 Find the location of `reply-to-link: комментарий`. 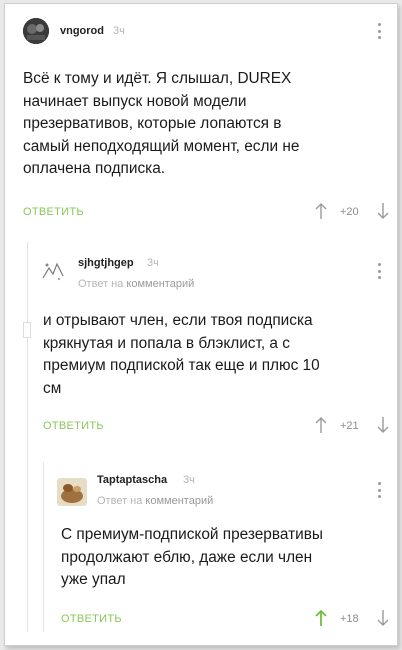

reply-to-link: комментарий is located at coordinates (179, 501).